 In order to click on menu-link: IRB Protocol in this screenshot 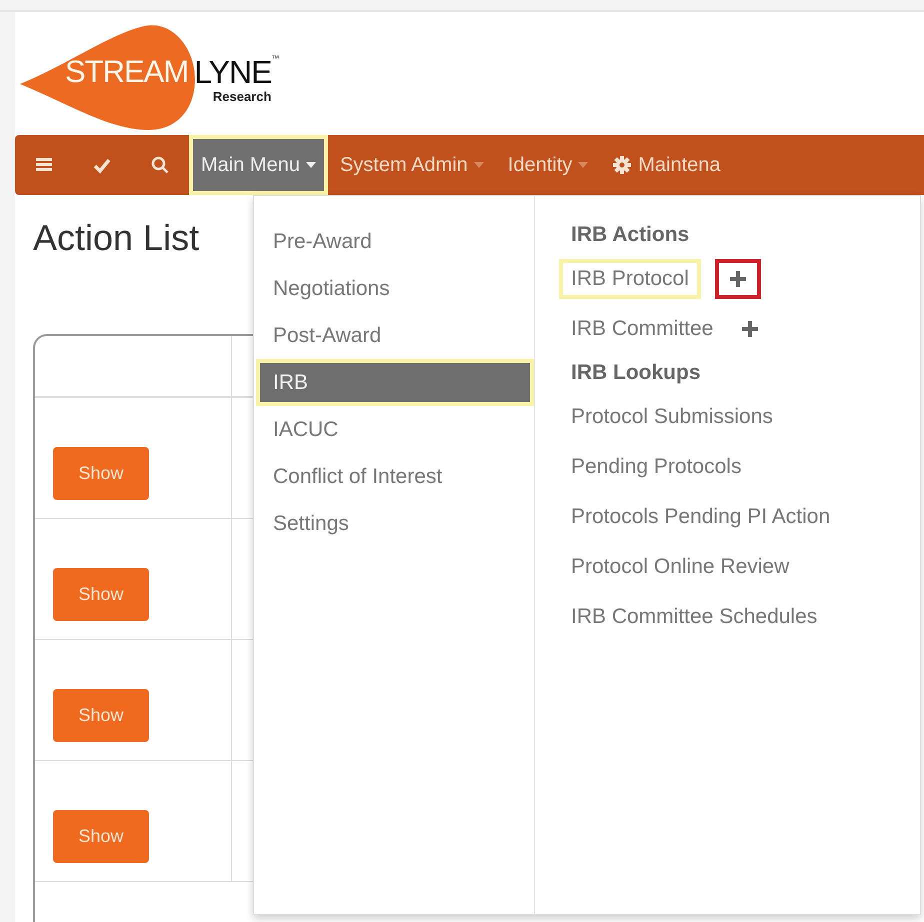, I will do `click(630, 279)`.